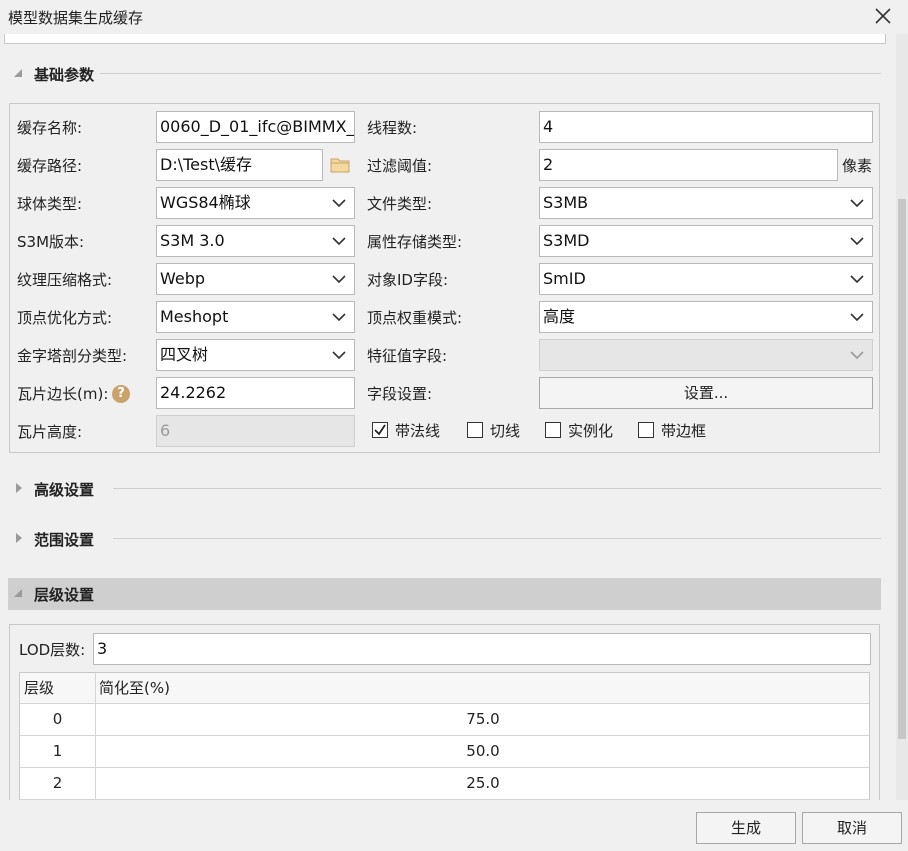 This screenshot has height=851, width=908. Describe the element at coordinates (857, 166) in the screenshot. I see `filter-unit-label: 像素` at that location.